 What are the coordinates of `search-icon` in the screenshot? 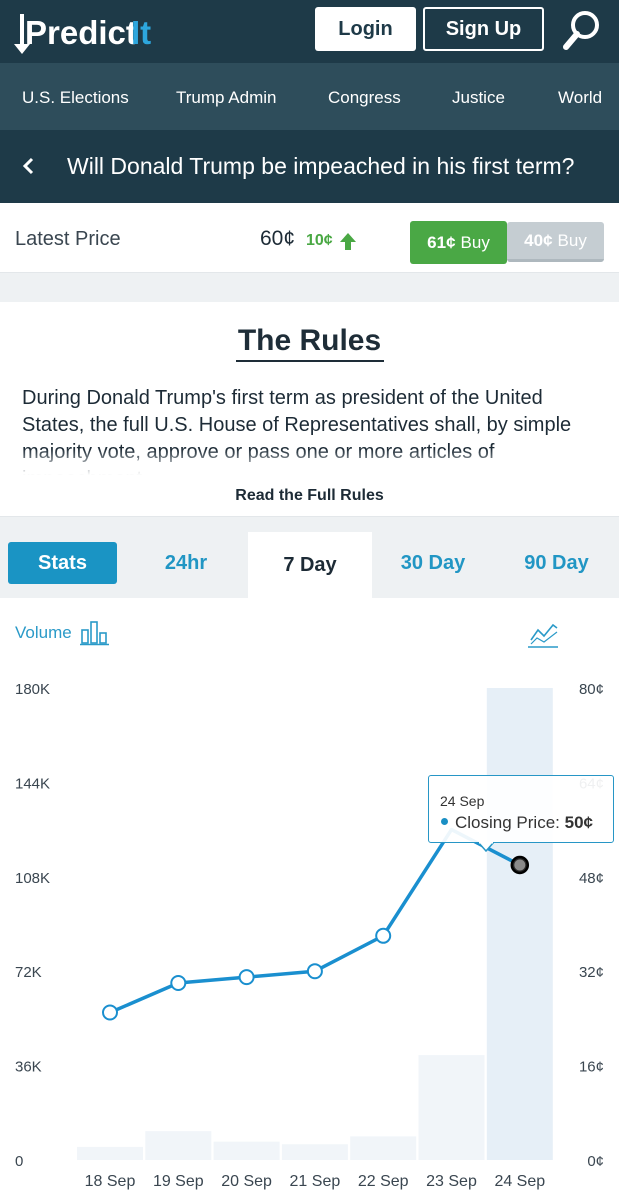 It's located at (582, 30).